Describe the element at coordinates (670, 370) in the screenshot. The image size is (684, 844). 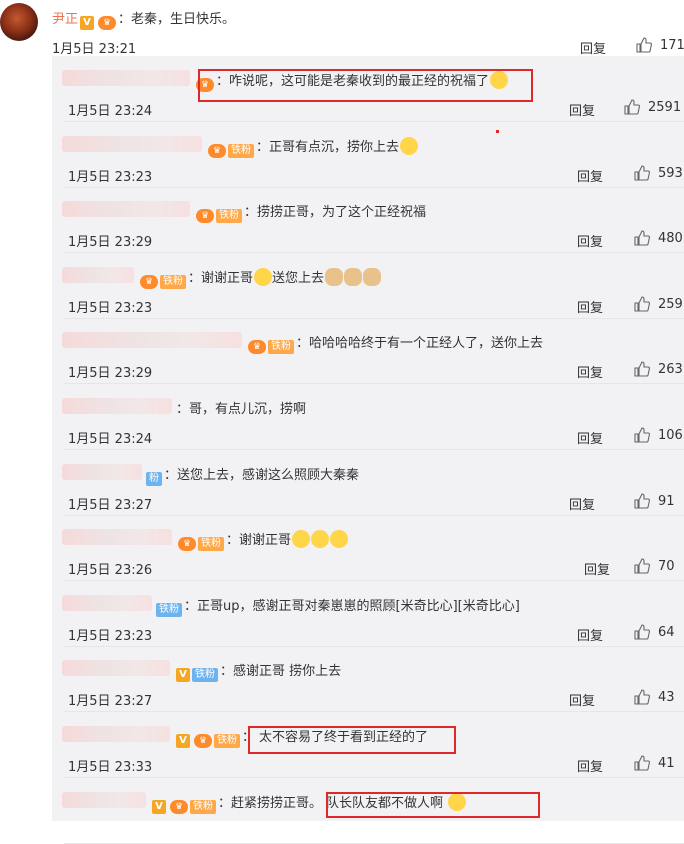
I see `like-count: 263` at that location.